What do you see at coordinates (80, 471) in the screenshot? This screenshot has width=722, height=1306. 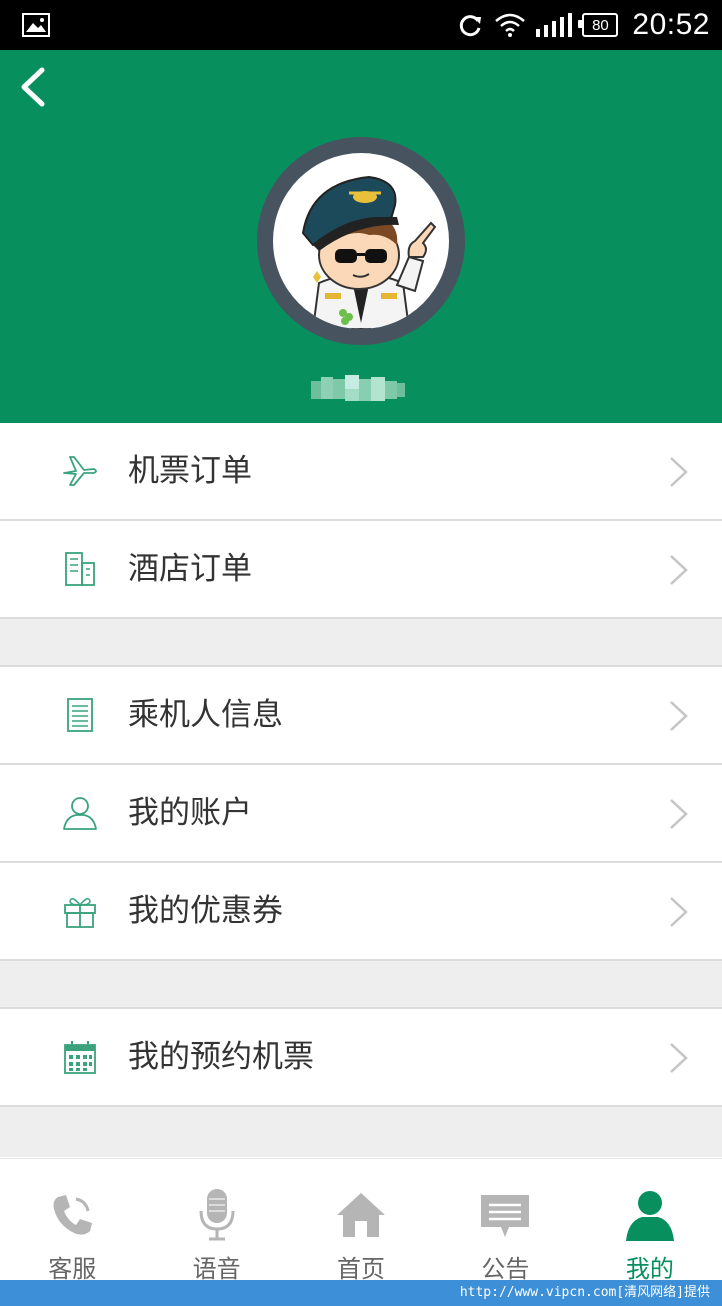 I see `plane-icon` at bounding box center [80, 471].